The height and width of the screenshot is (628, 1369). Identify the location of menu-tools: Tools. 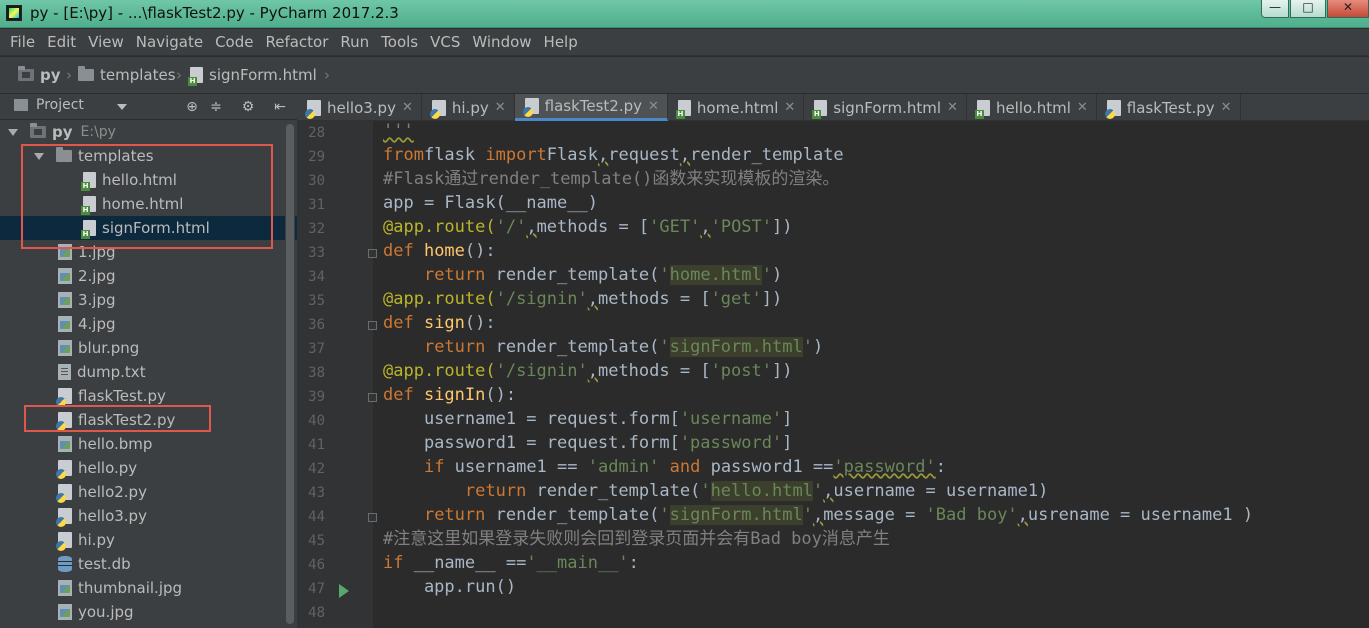
(399, 42).